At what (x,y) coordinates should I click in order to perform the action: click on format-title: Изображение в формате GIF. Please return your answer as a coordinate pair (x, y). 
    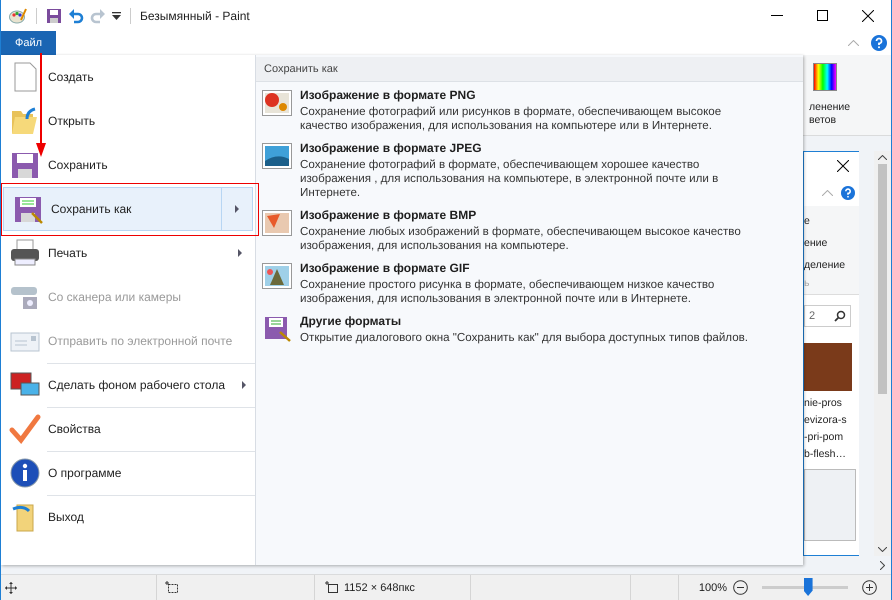
    Looking at the image, I should click on (385, 268).